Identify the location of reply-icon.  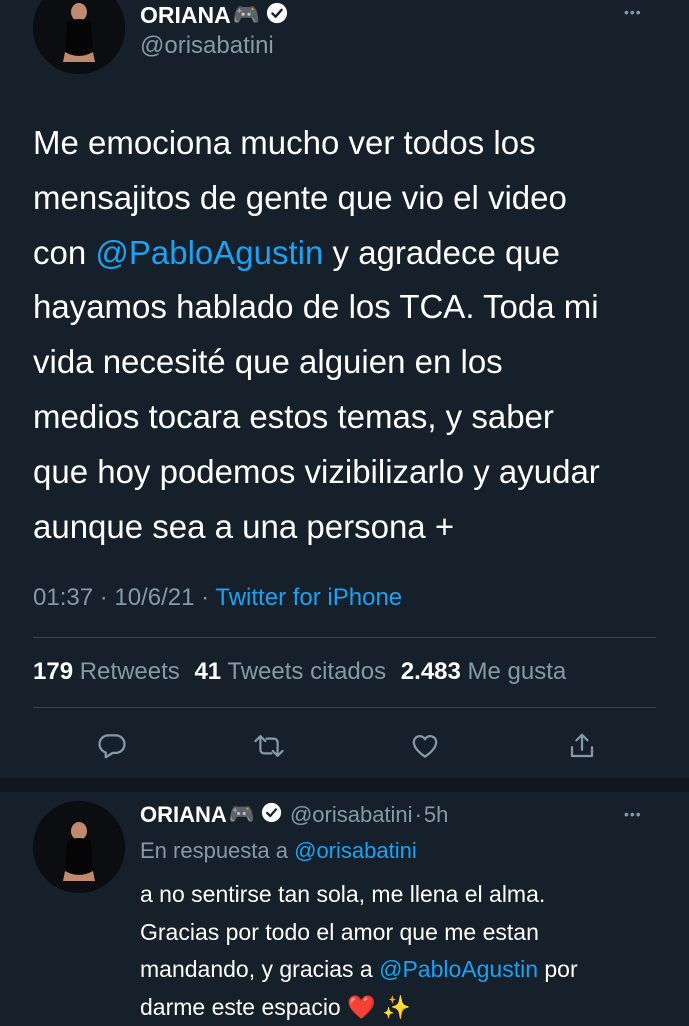
(112, 746).